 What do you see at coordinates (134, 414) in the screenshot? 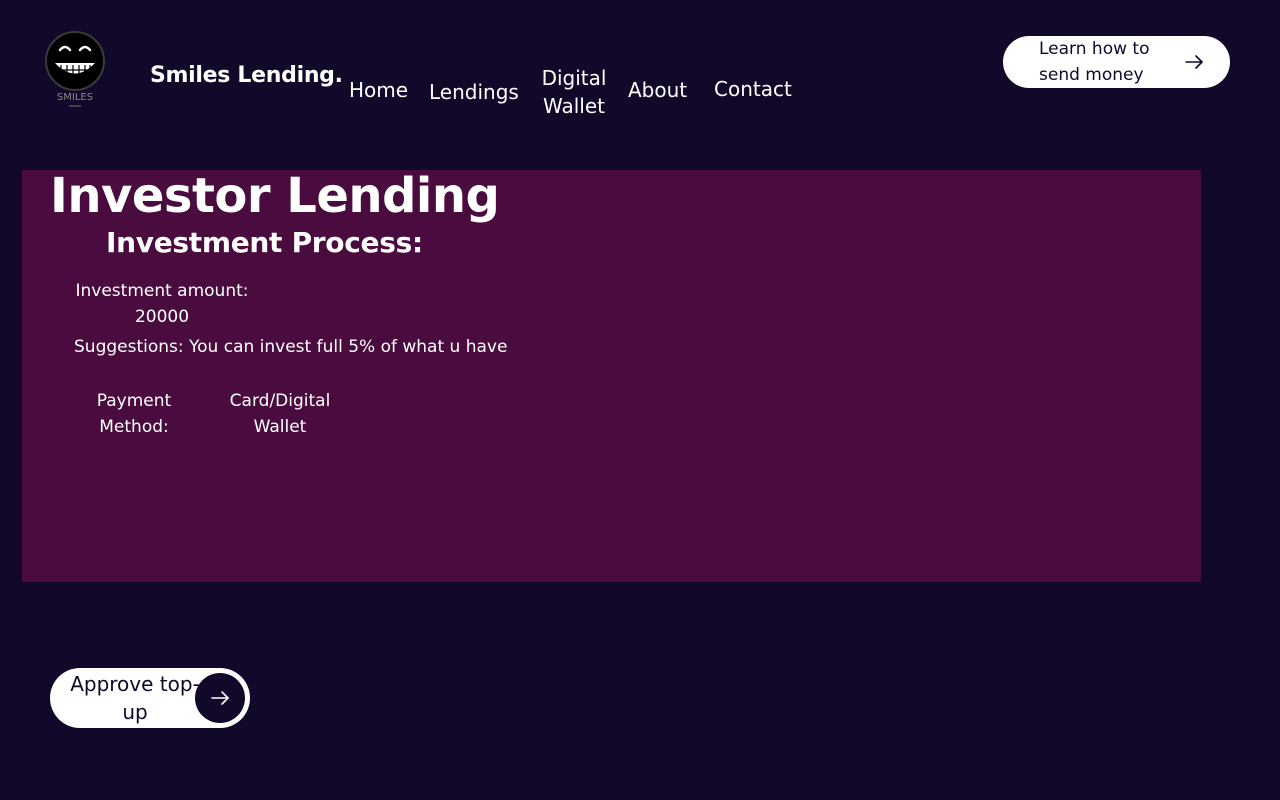
I see `payment-method-label: Payment Method:` at bounding box center [134, 414].